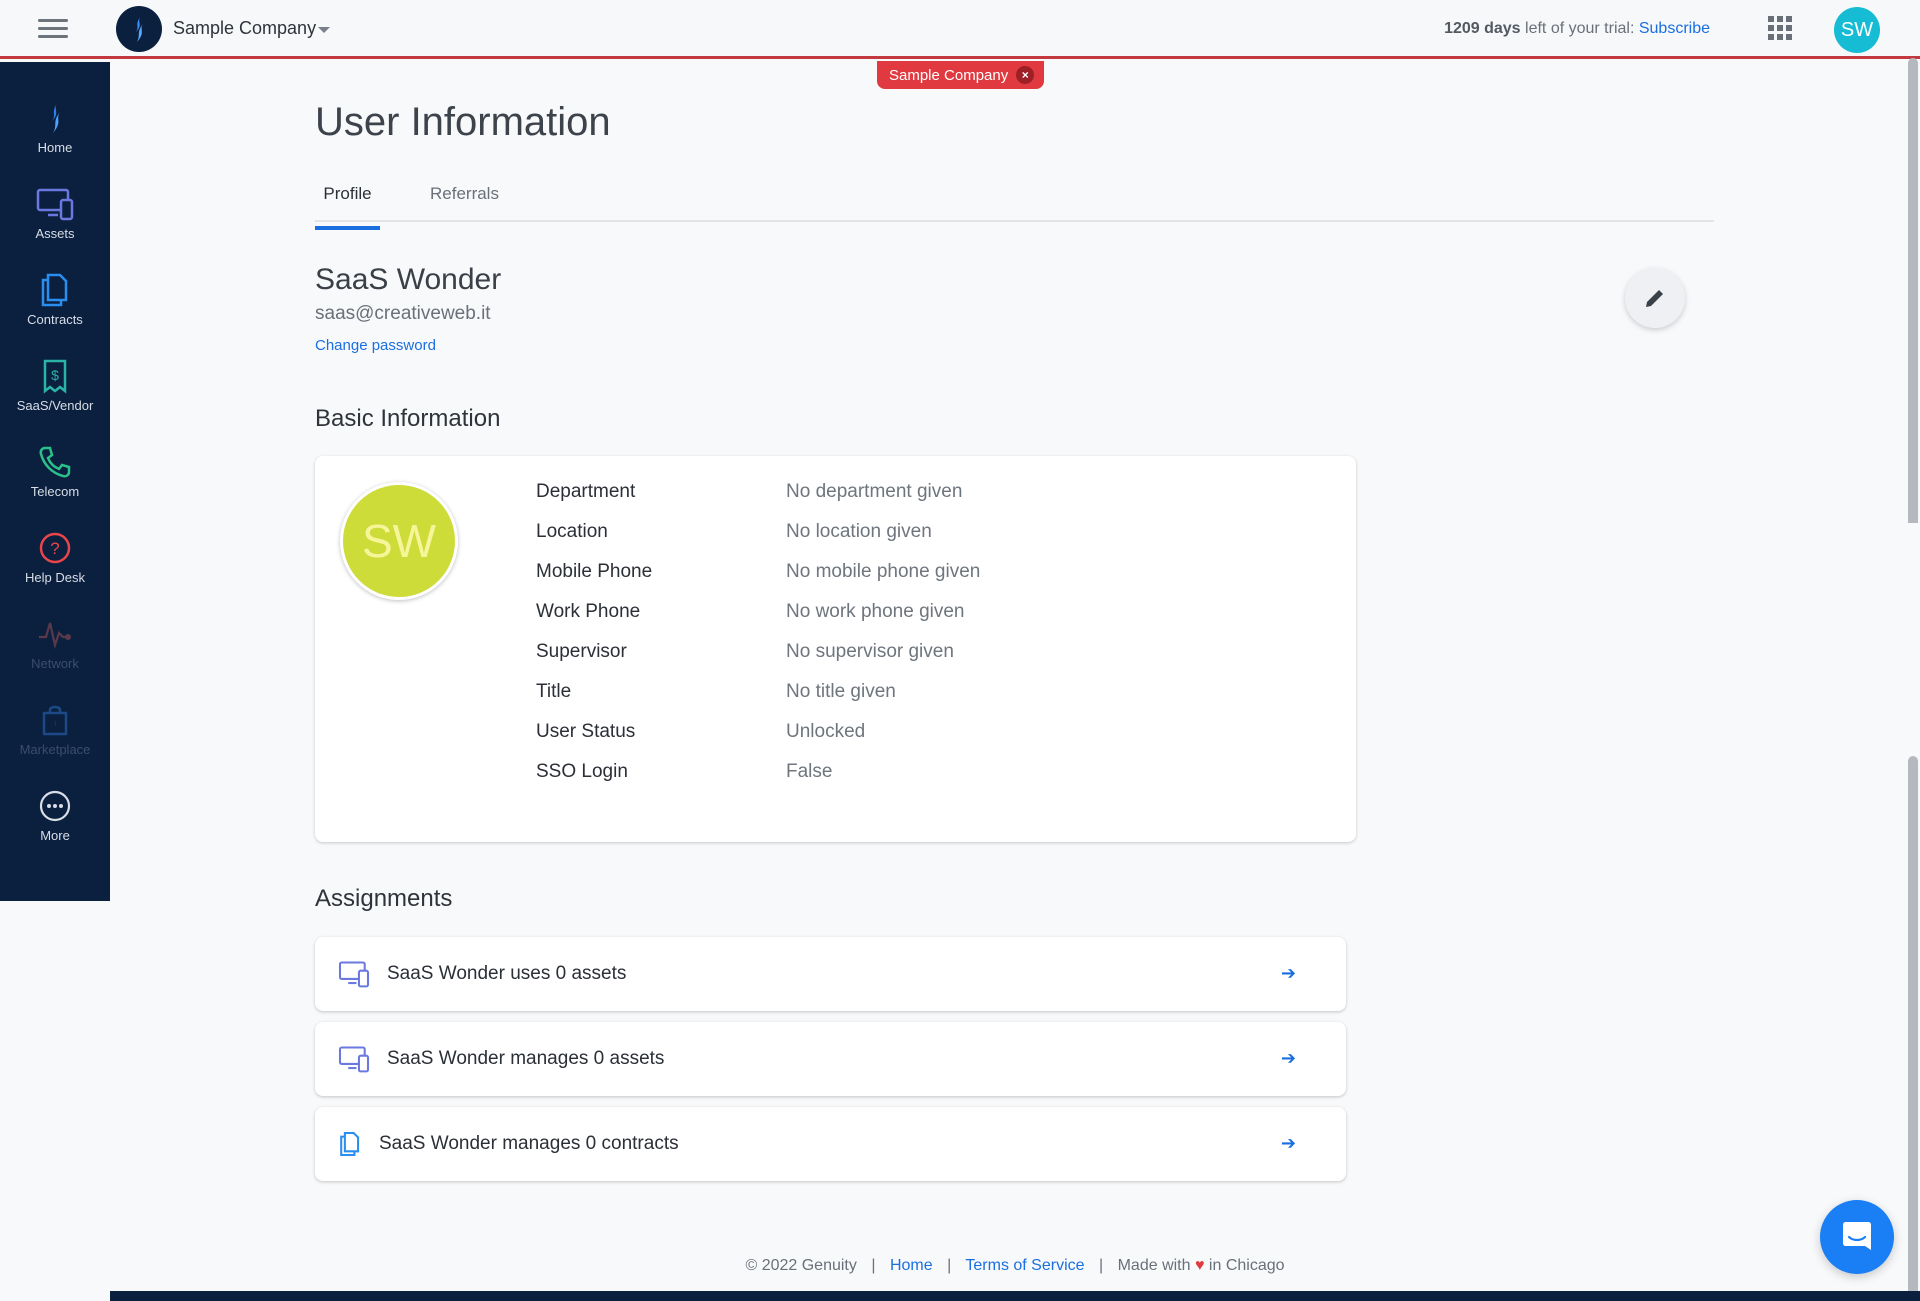 The height and width of the screenshot is (1301, 1920). Describe the element at coordinates (1482, 28) in the screenshot. I see `trial-days: 1209 days` at that location.